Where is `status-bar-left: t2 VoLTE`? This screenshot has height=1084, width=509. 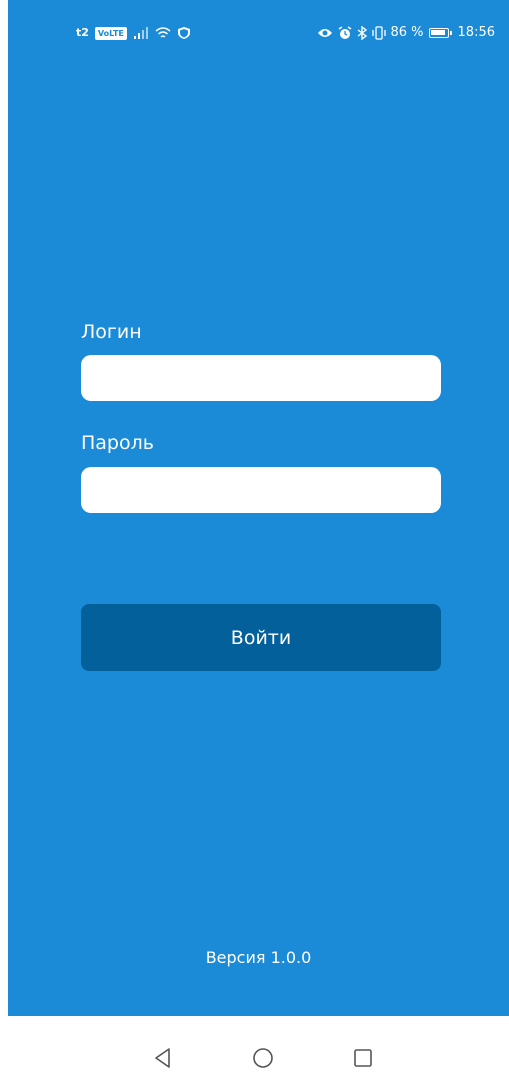
status-bar-left: t2 VoLTE is located at coordinates (133, 33).